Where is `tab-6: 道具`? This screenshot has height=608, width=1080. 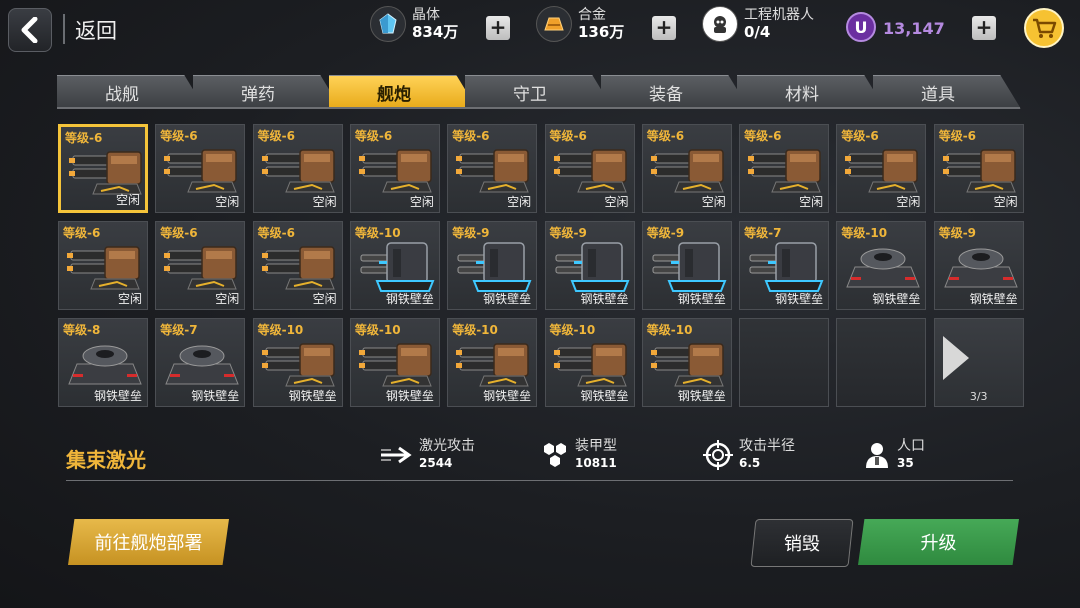 tab-6: 道具 is located at coordinates (947, 92).